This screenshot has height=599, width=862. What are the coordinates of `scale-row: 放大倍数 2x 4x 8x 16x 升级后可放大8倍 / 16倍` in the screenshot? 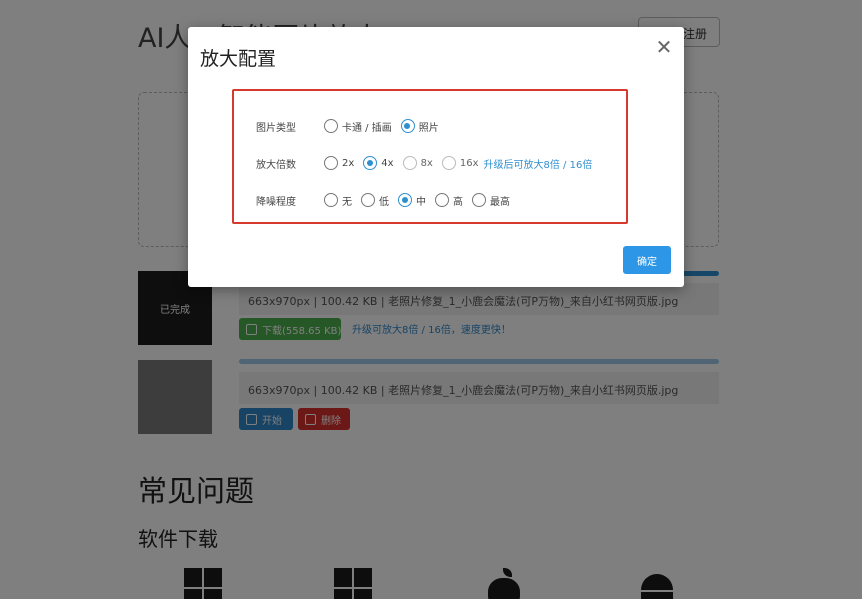 It's located at (424, 163).